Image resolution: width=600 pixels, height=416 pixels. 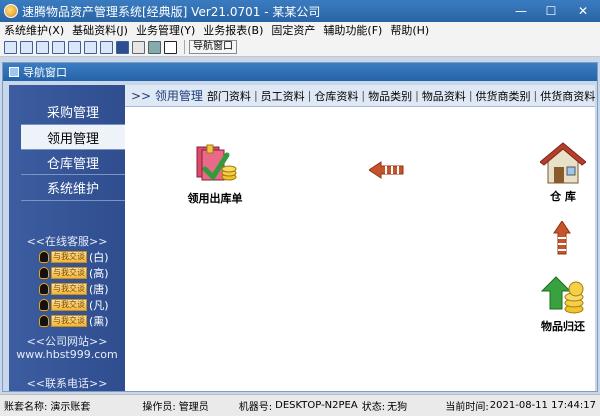 I want to click on qq-contact: 与我交谈 (高), so click(x=74, y=273).